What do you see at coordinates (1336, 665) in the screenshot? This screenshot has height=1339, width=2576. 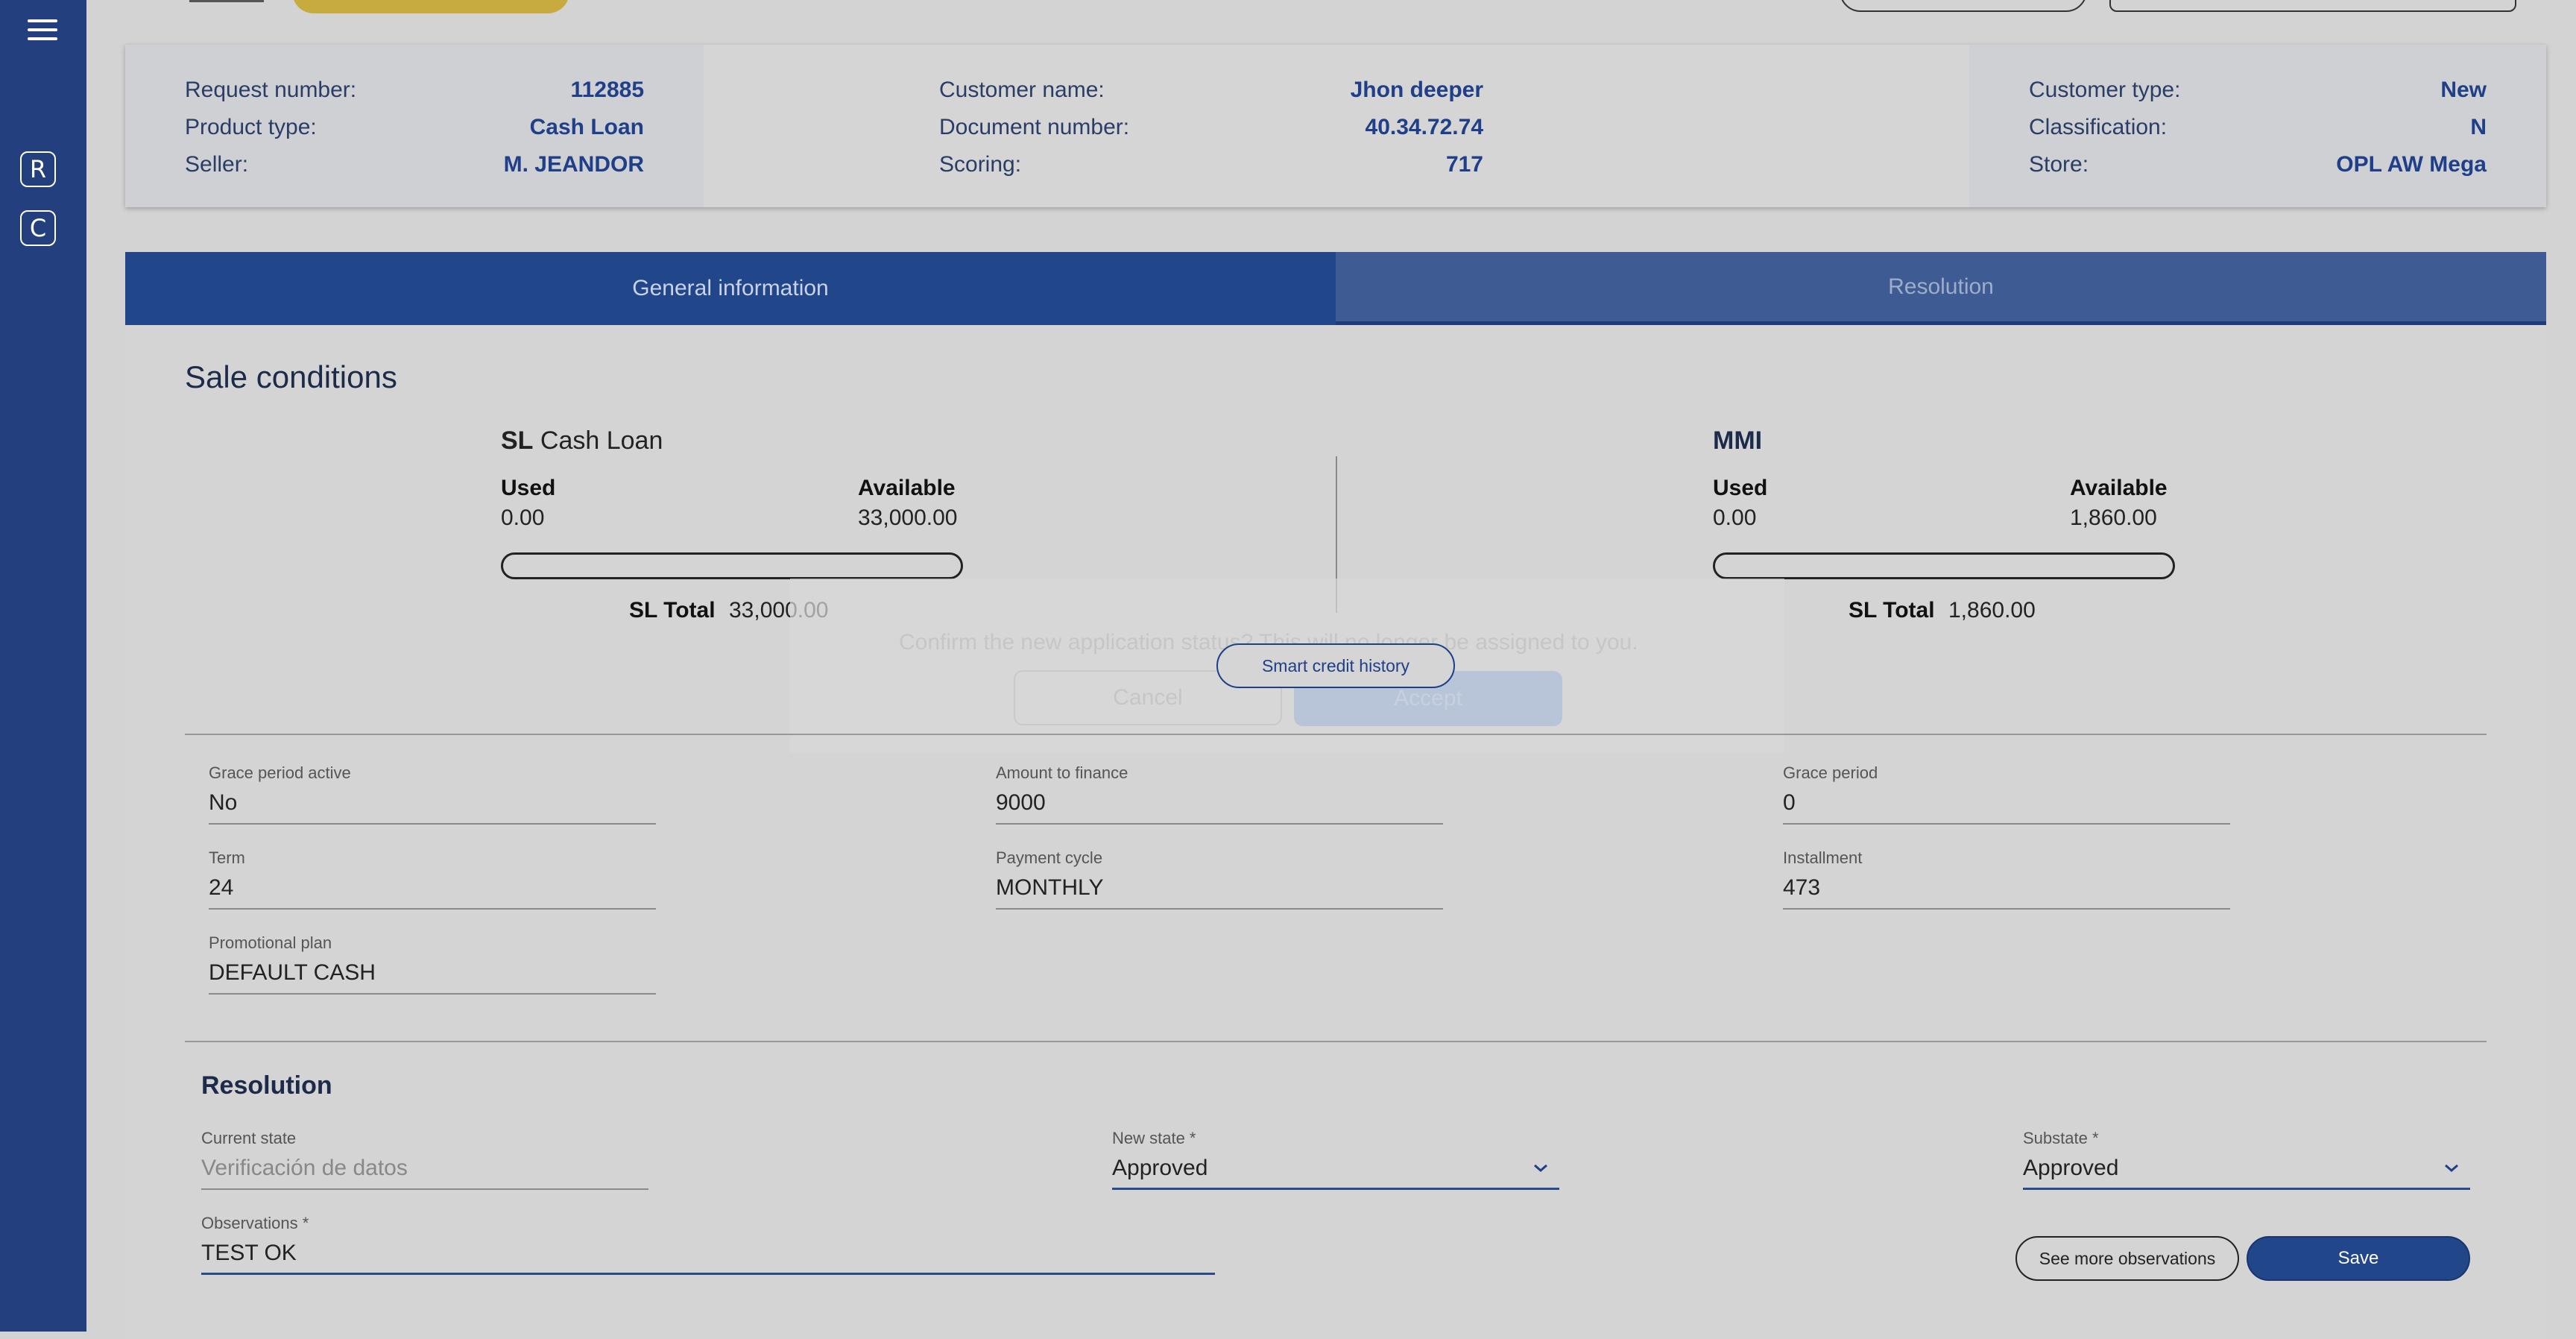 I see `smart-credit-history-button: Smart credit history` at bounding box center [1336, 665].